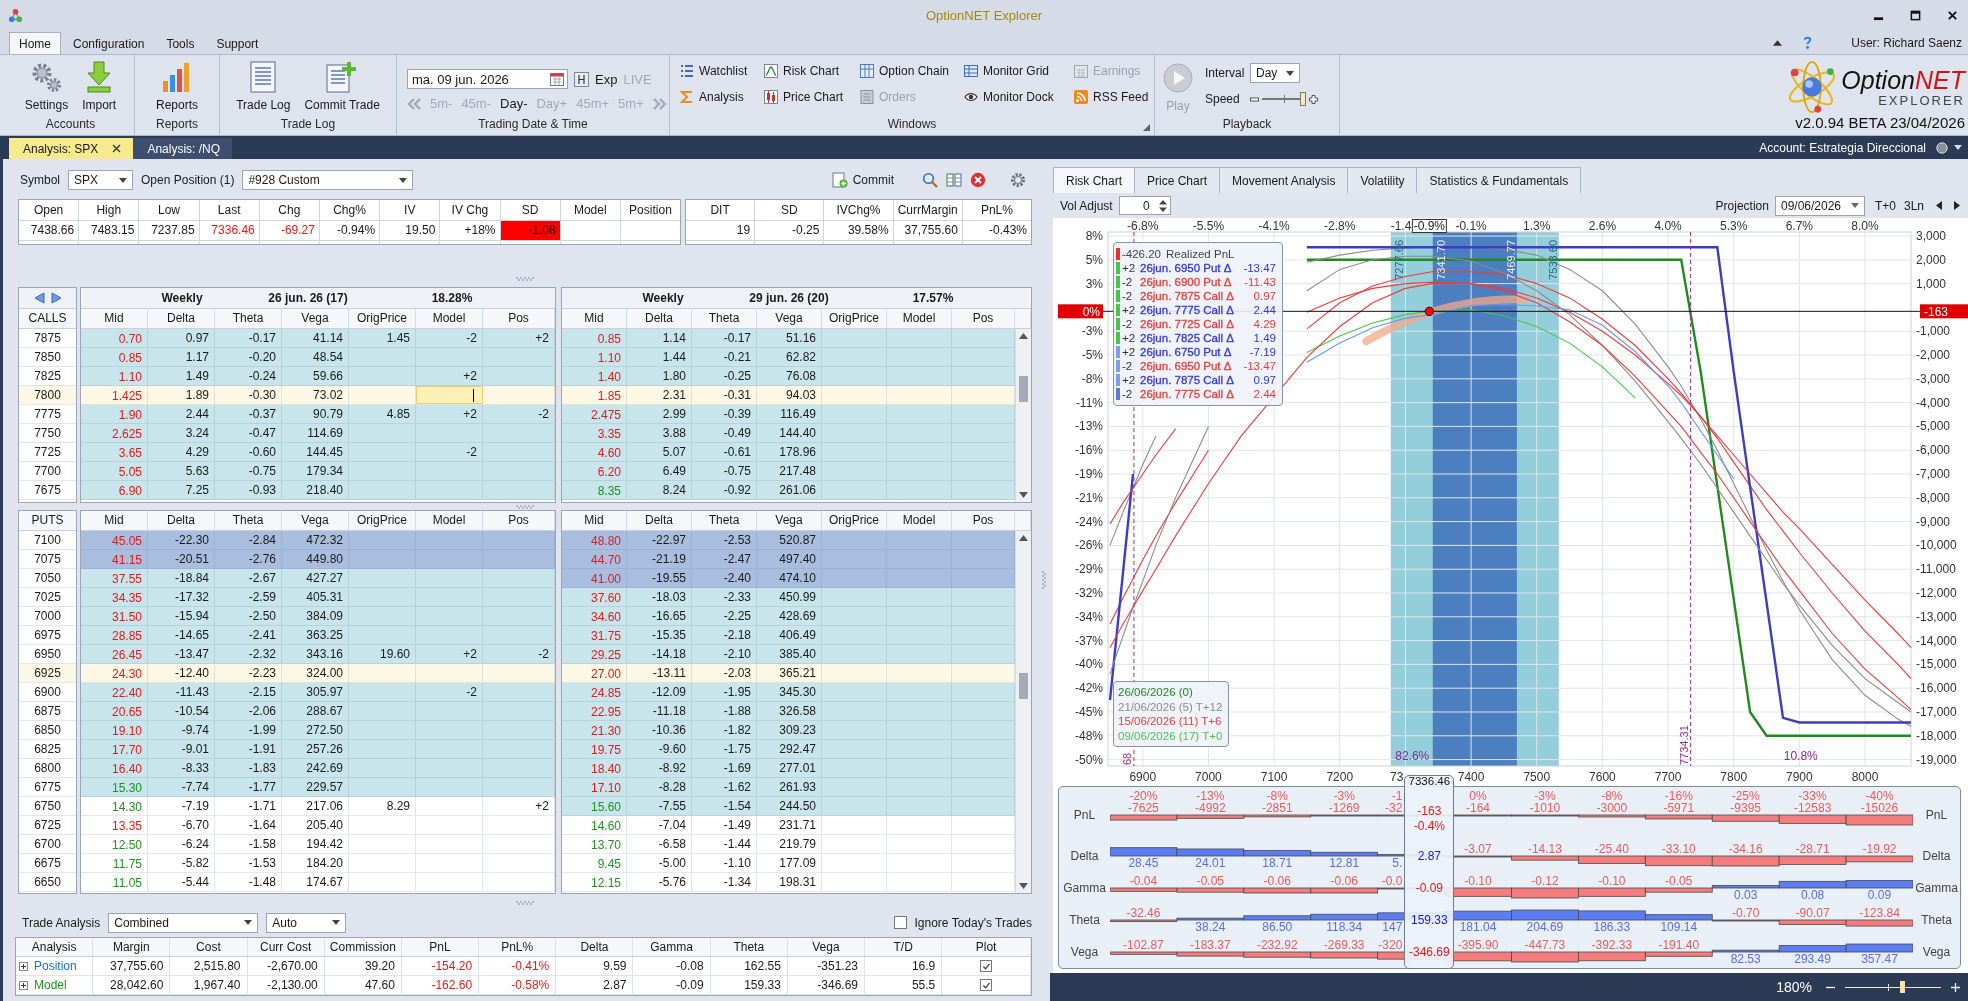 The image size is (1968, 1001). Describe the element at coordinates (318, 844) in the screenshot. I see `option-row: 12.50 -6.24 -1.58 194.42` at that location.